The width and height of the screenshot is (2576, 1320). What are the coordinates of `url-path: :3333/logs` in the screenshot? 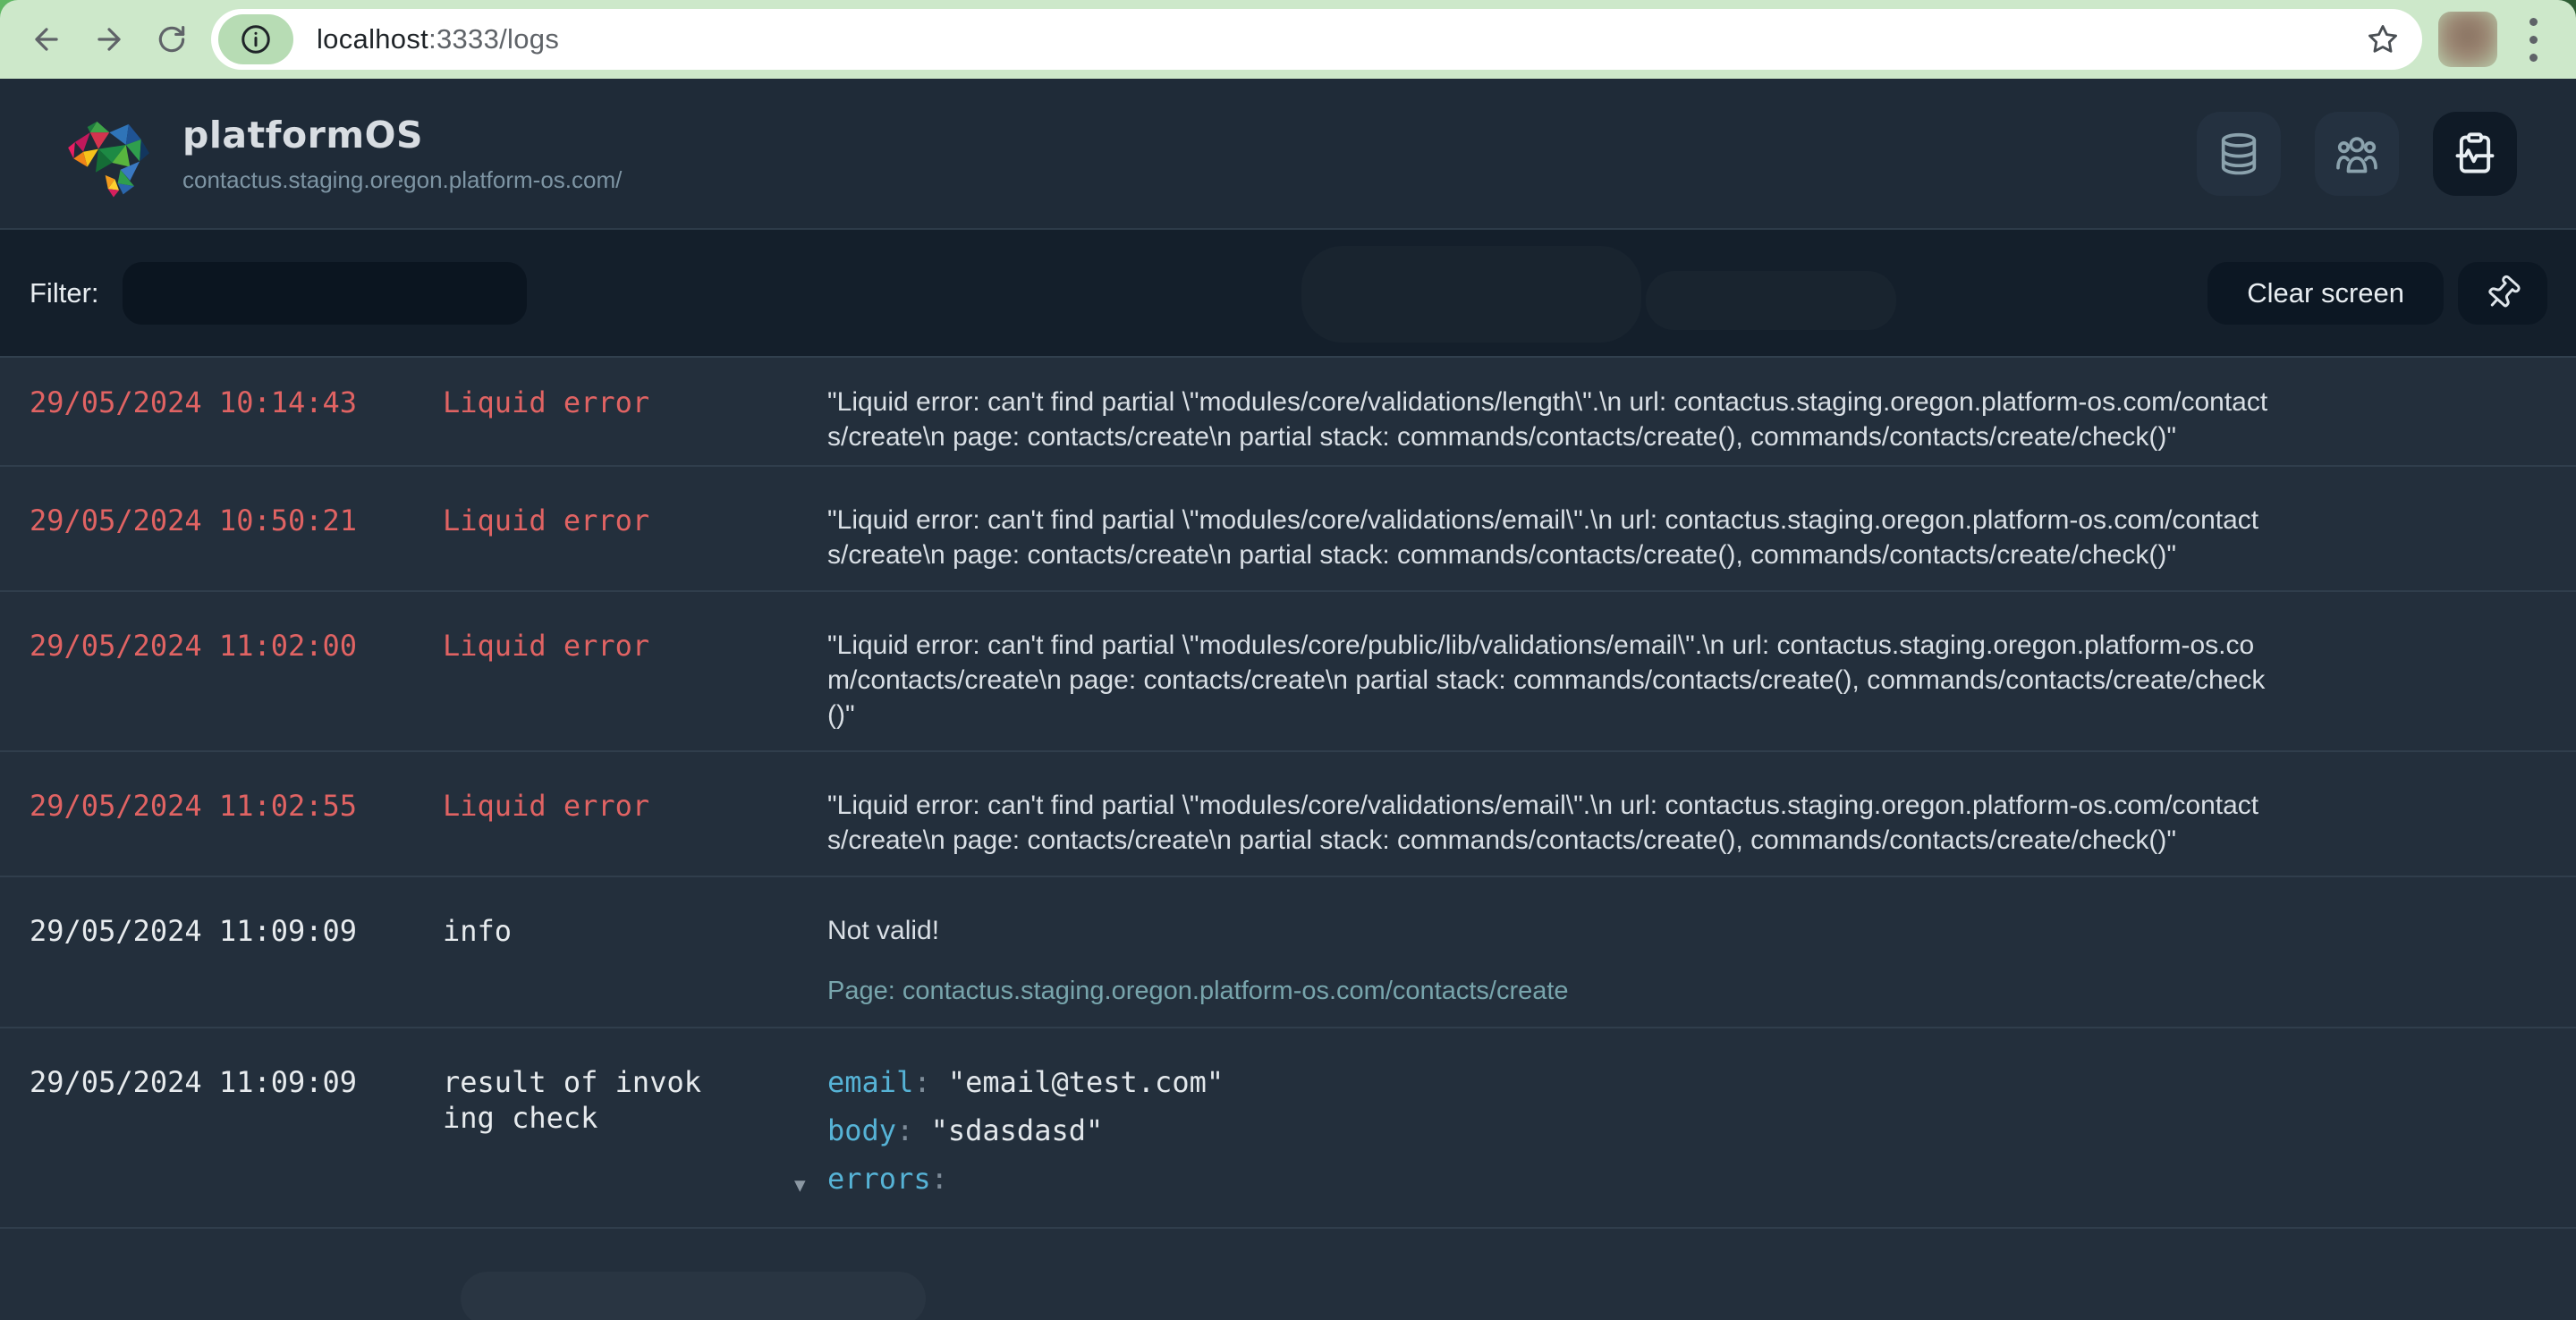 It's located at (494, 39).